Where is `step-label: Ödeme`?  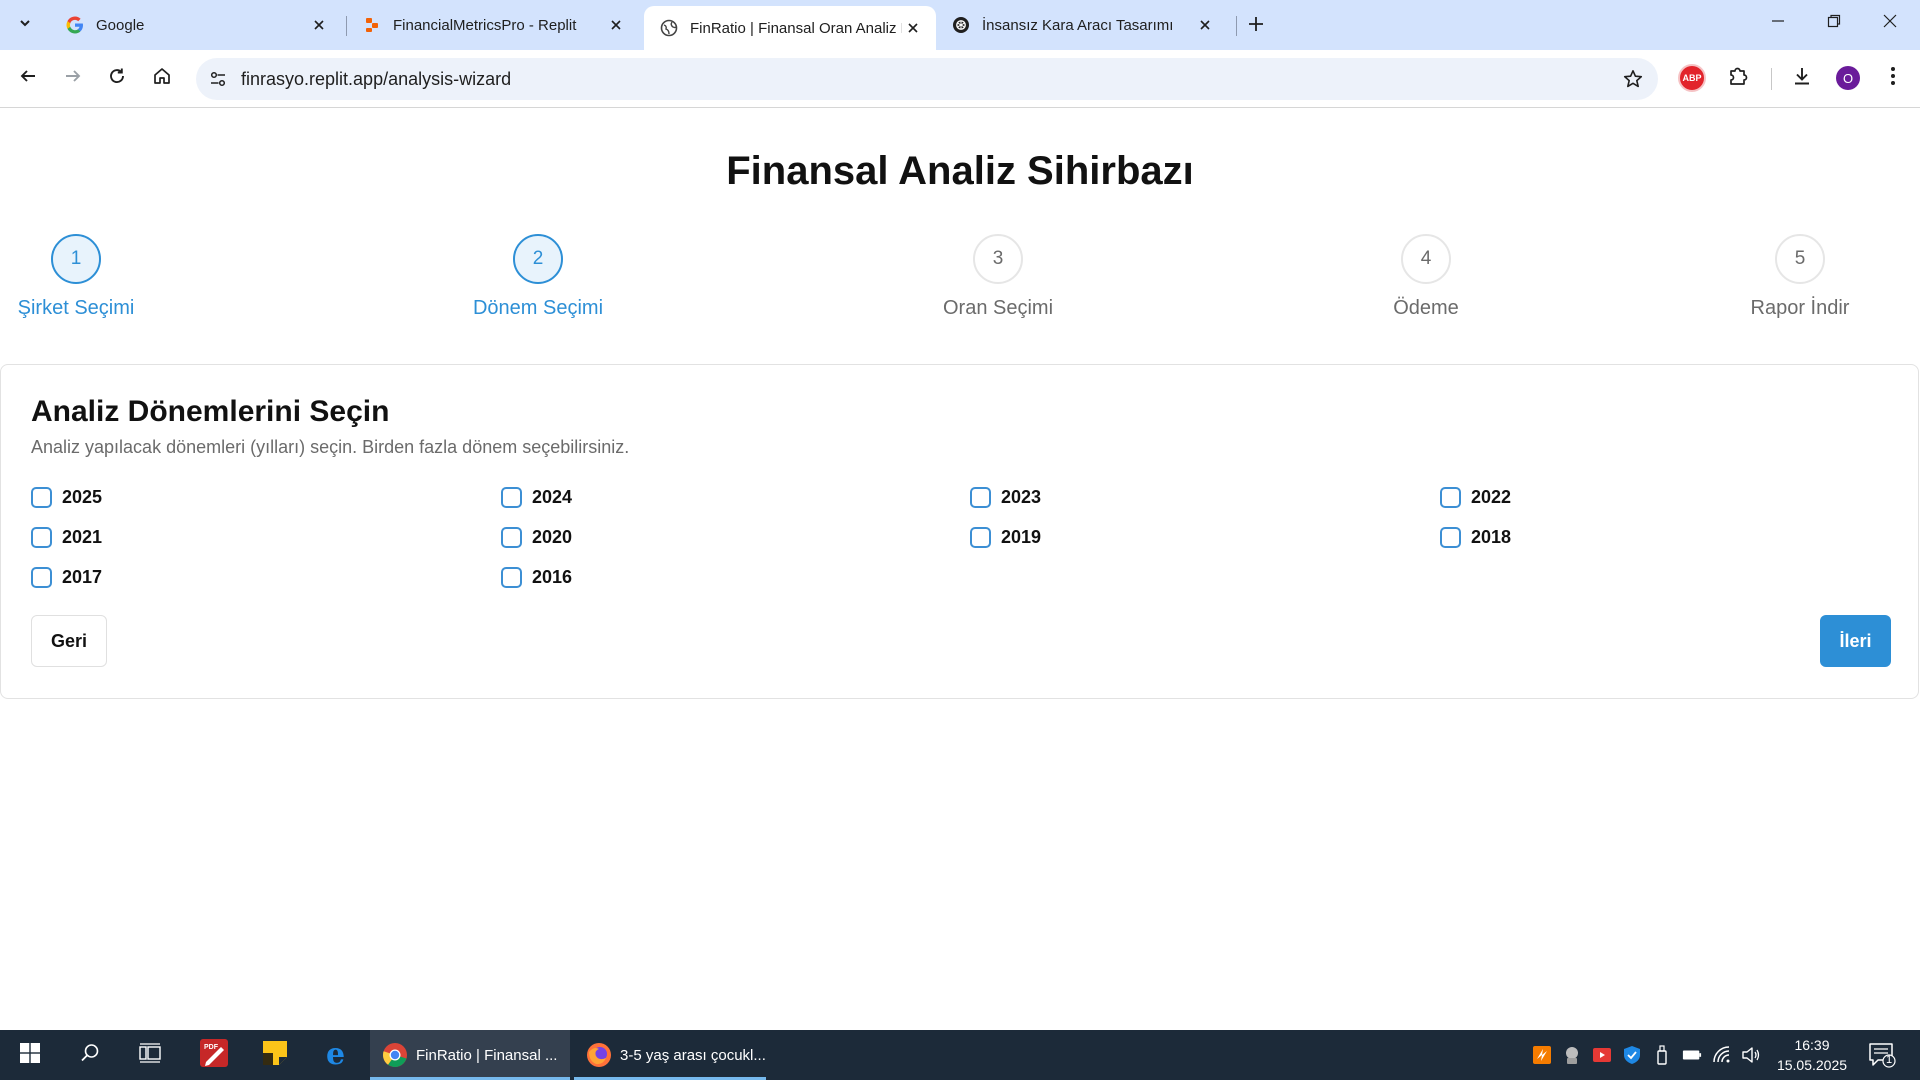 step-label: Ödeme is located at coordinates (1426, 308).